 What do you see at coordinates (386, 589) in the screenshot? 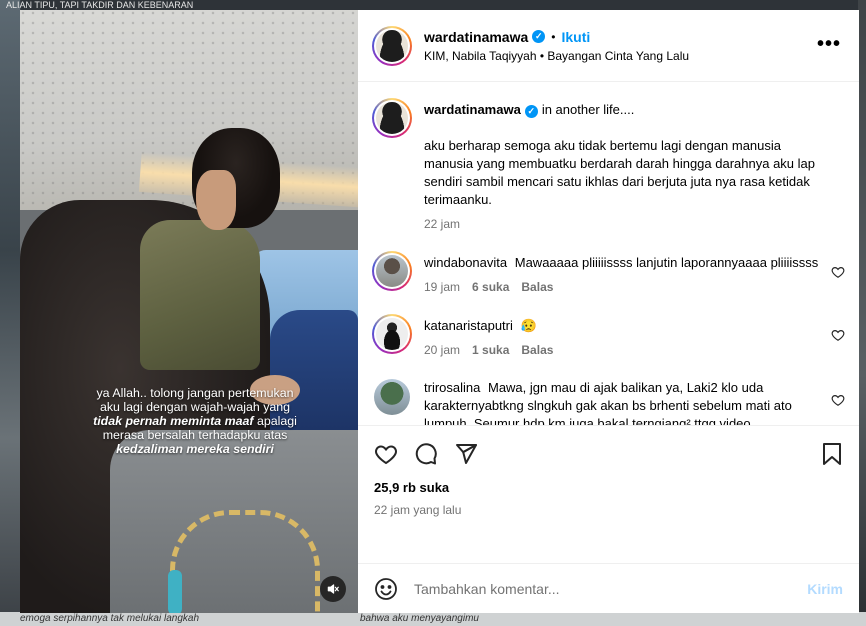
I see `emoji-icon` at bounding box center [386, 589].